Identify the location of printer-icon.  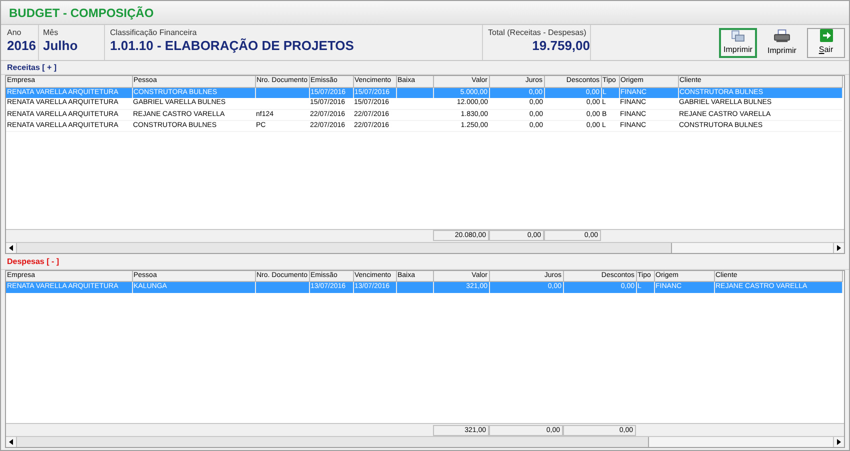
(782, 35).